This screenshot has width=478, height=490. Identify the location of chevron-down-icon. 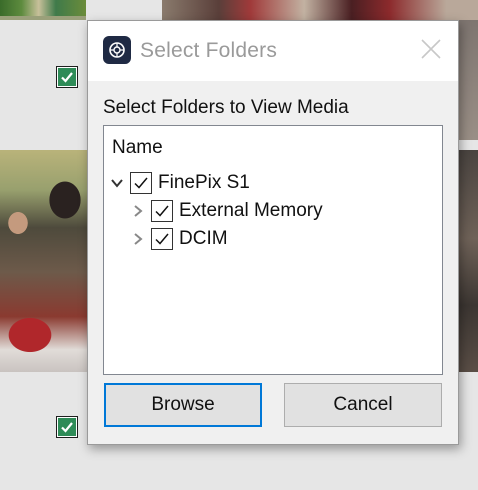
(117, 183).